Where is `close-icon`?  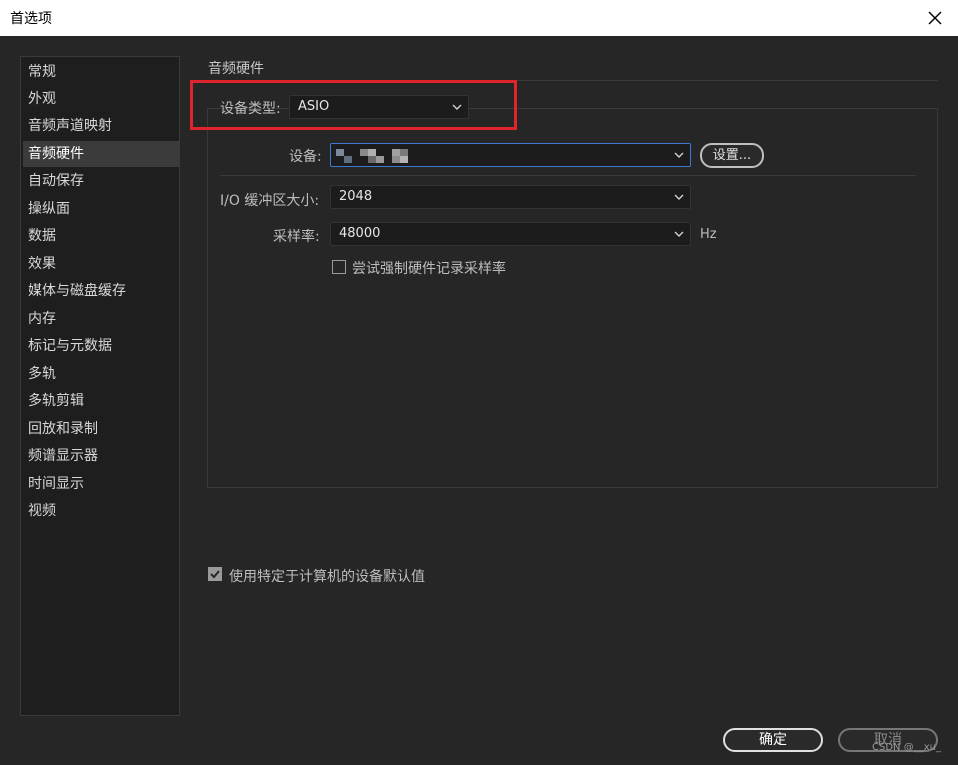
close-icon is located at coordinates (935, 18).